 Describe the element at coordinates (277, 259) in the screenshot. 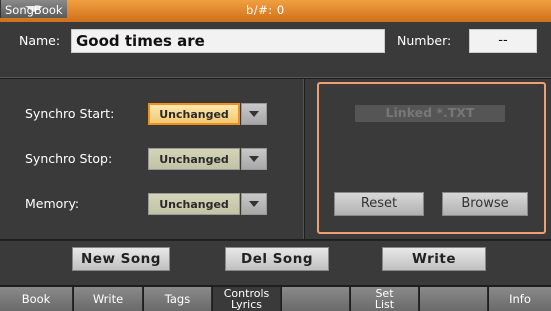

I see `del-song-button: Del Song` at that location.